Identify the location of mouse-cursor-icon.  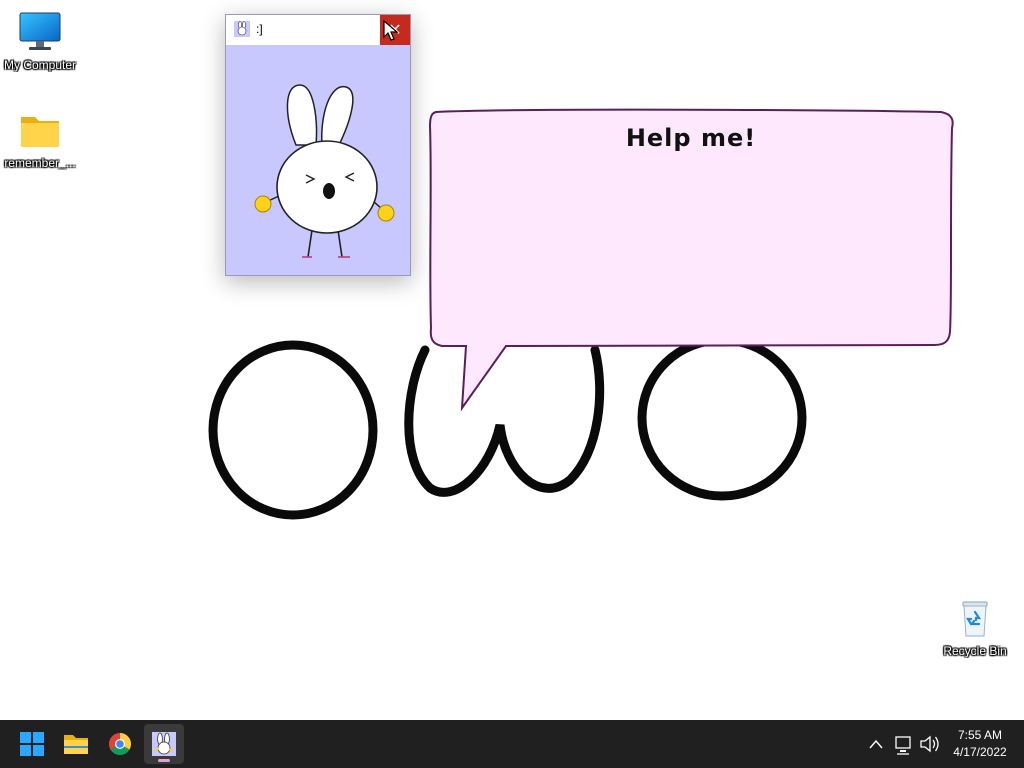
(391, 30).